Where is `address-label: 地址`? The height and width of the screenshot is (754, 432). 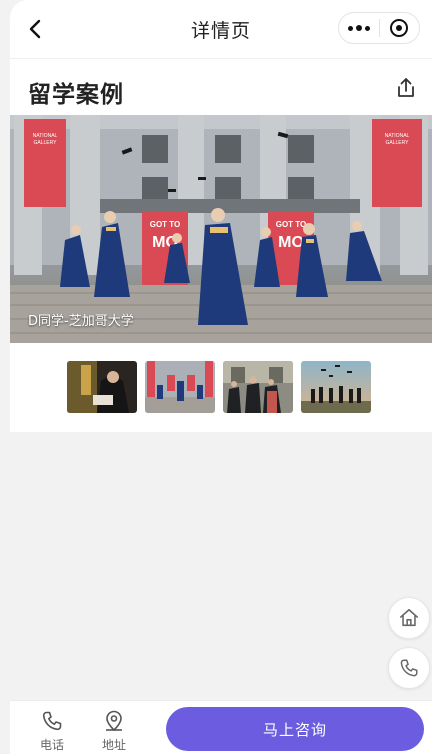
address-label: 地址 is located at coordinates (113, 745).